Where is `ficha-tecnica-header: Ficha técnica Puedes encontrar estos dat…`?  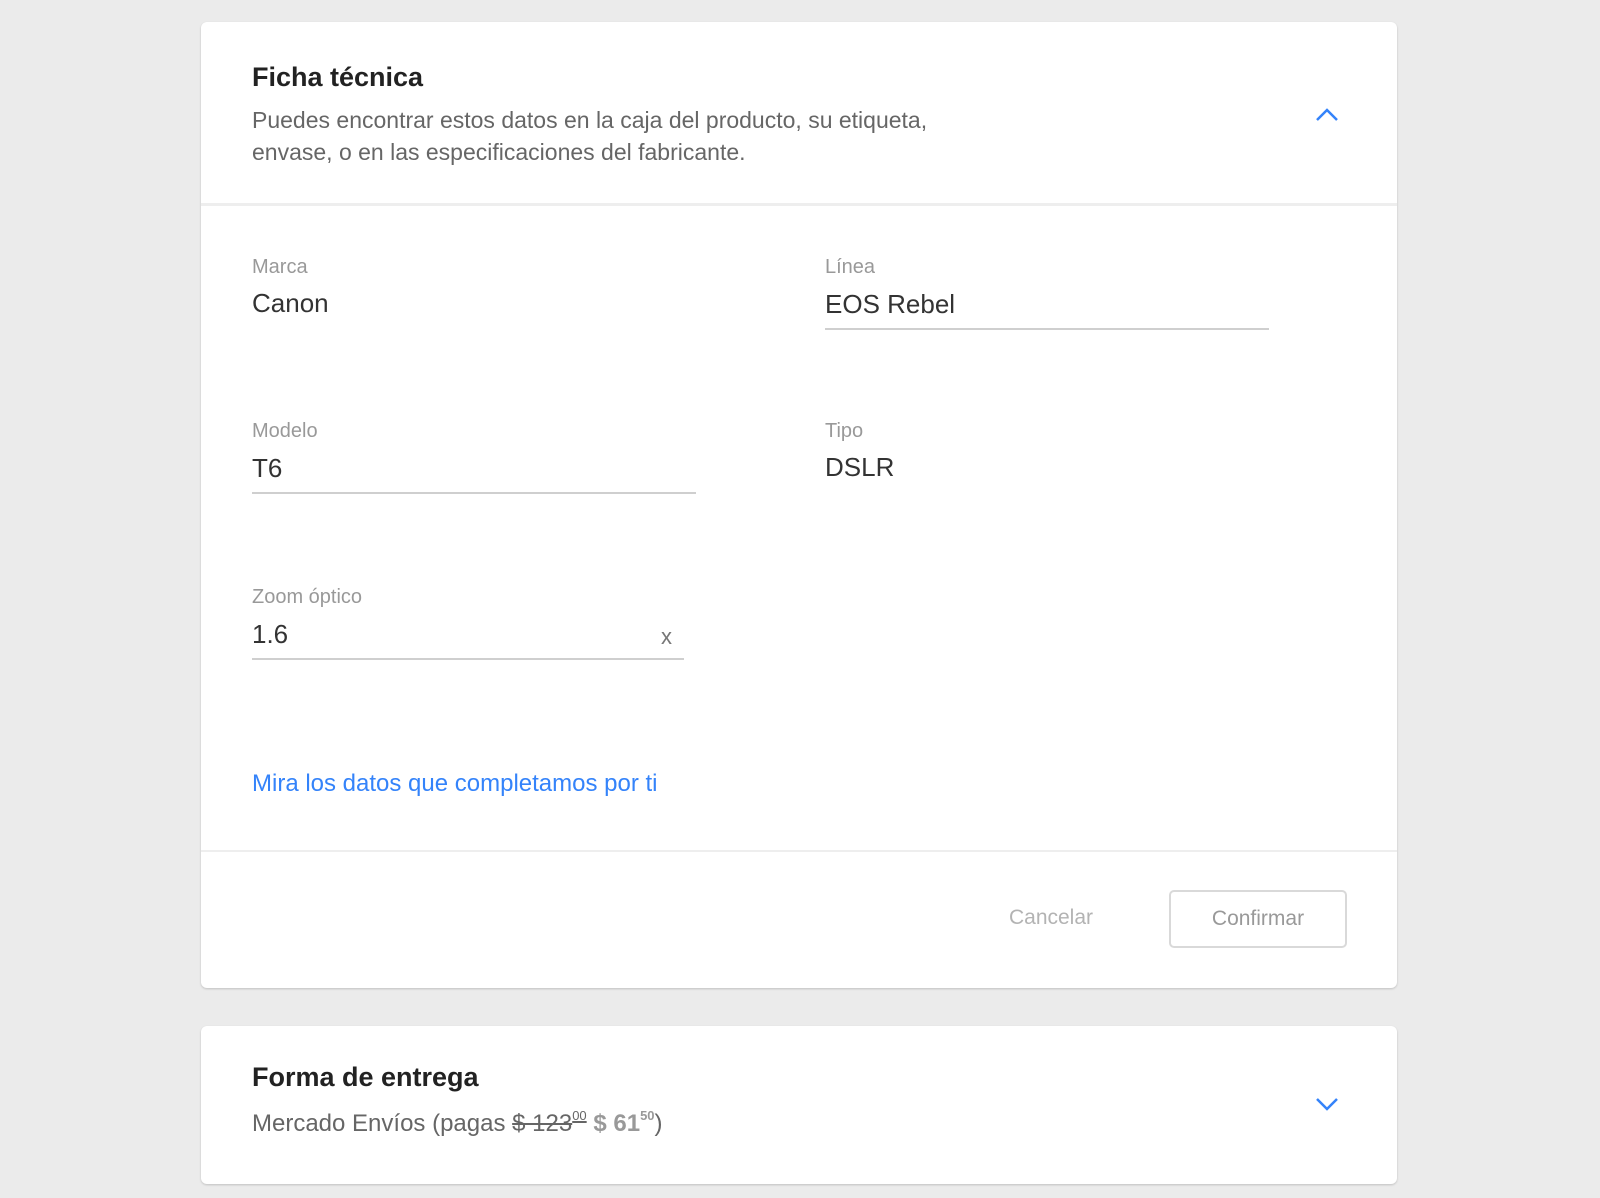 ficha-tecnica-header: Ficha técnica Puedes encontrar estos dat… is located at coordinates (799, 113).